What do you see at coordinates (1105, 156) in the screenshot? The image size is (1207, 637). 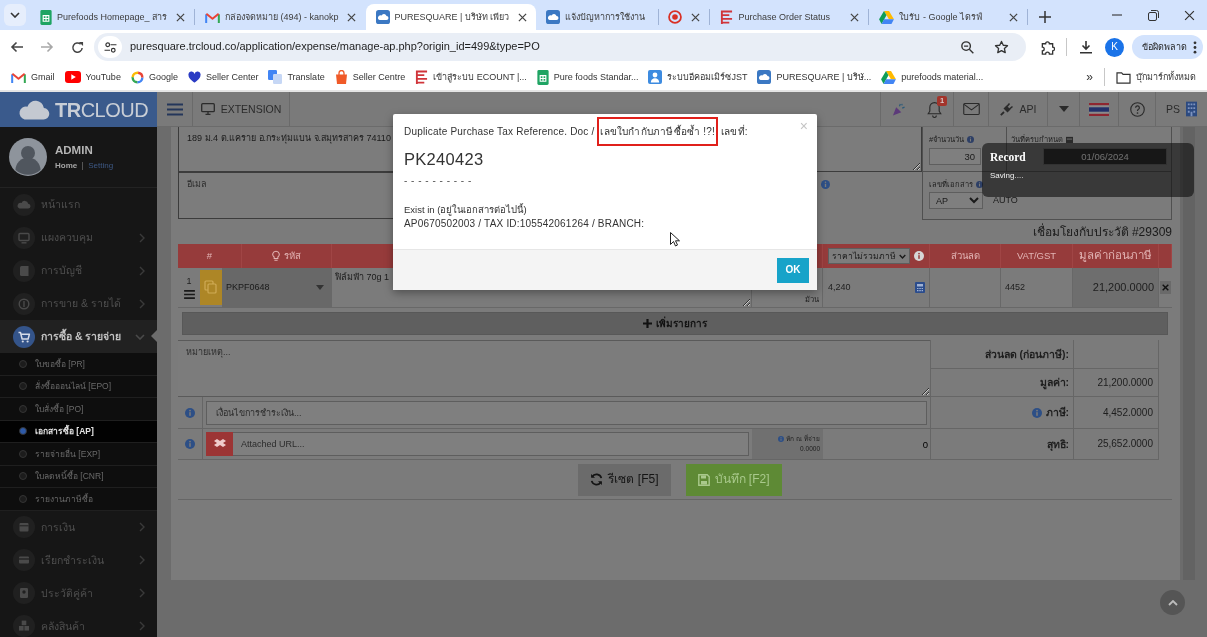 I see `due-date-field: 01/06/2024` at bounding box center [1105, 156].